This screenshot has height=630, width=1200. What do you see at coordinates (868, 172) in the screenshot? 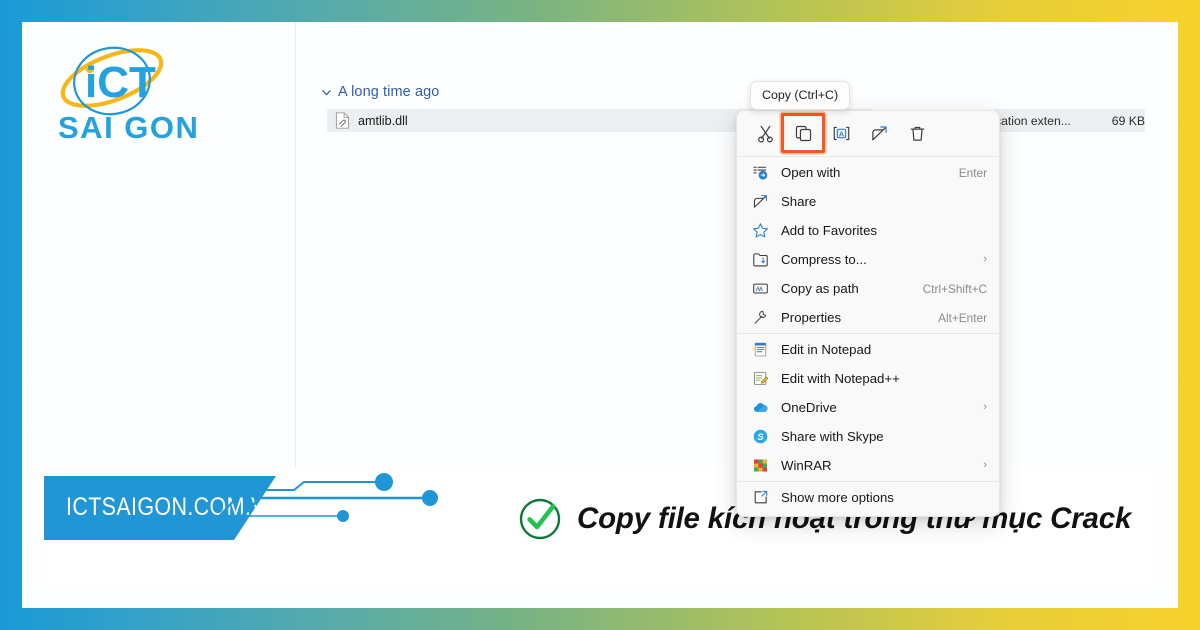
I see `menu-item-open-with: Open with Enter` at bounding box center [868, 172].